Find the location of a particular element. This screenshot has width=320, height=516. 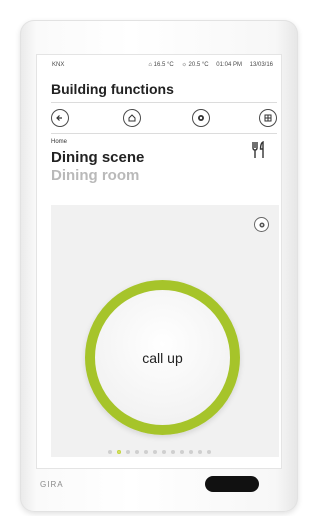

scene-name: Dining scene is located at coordinates (98, 157).